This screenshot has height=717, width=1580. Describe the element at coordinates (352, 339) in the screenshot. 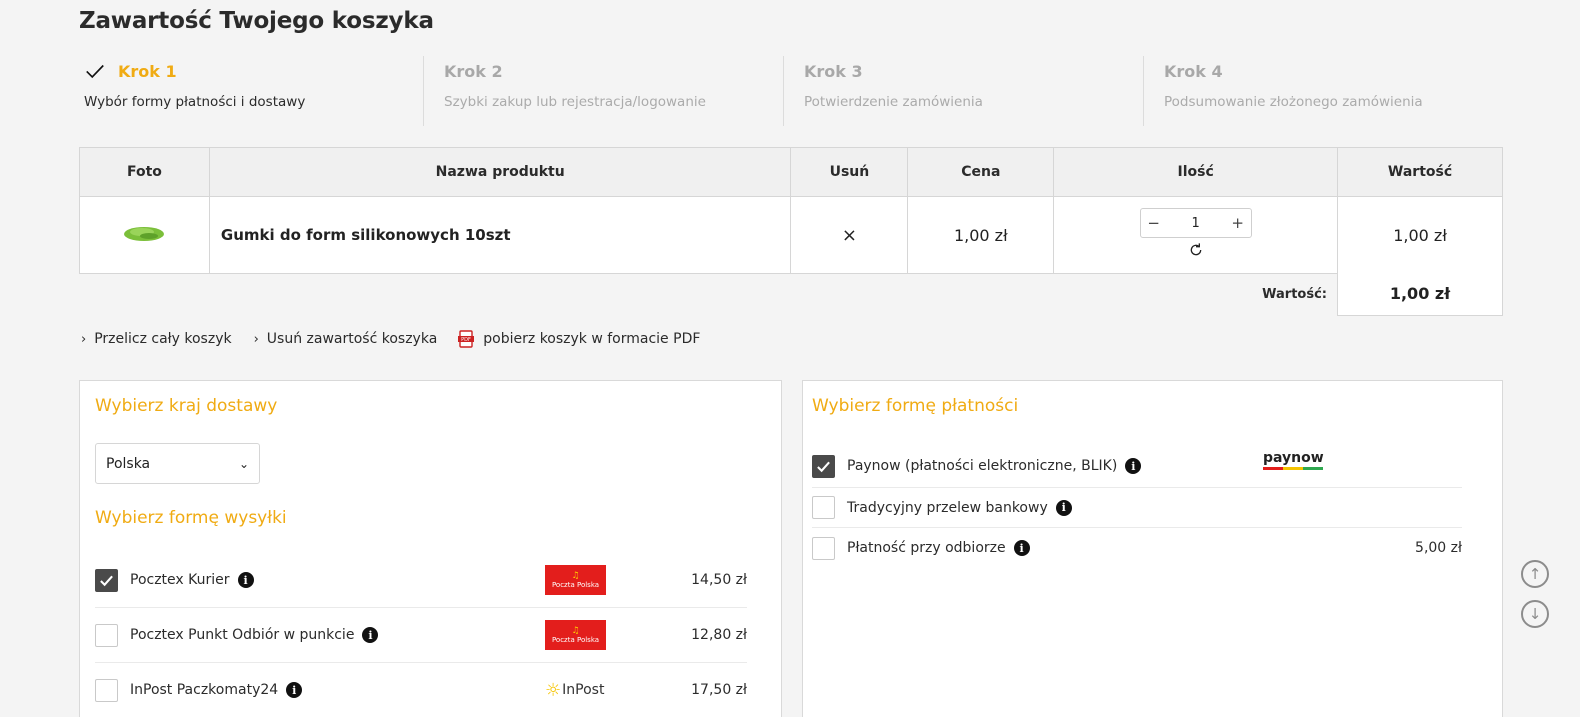

I see `link-label: Usuń zawartość koszyka` at that location.